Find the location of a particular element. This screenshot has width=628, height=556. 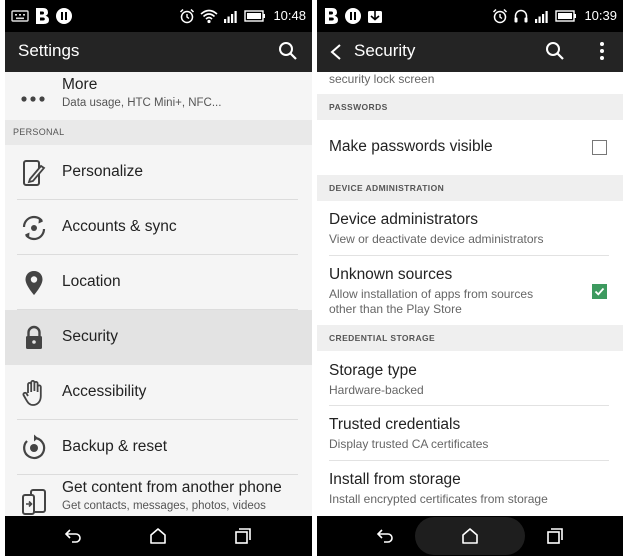

list-item-personalize: Personalize is located at coordinates (158, 172).